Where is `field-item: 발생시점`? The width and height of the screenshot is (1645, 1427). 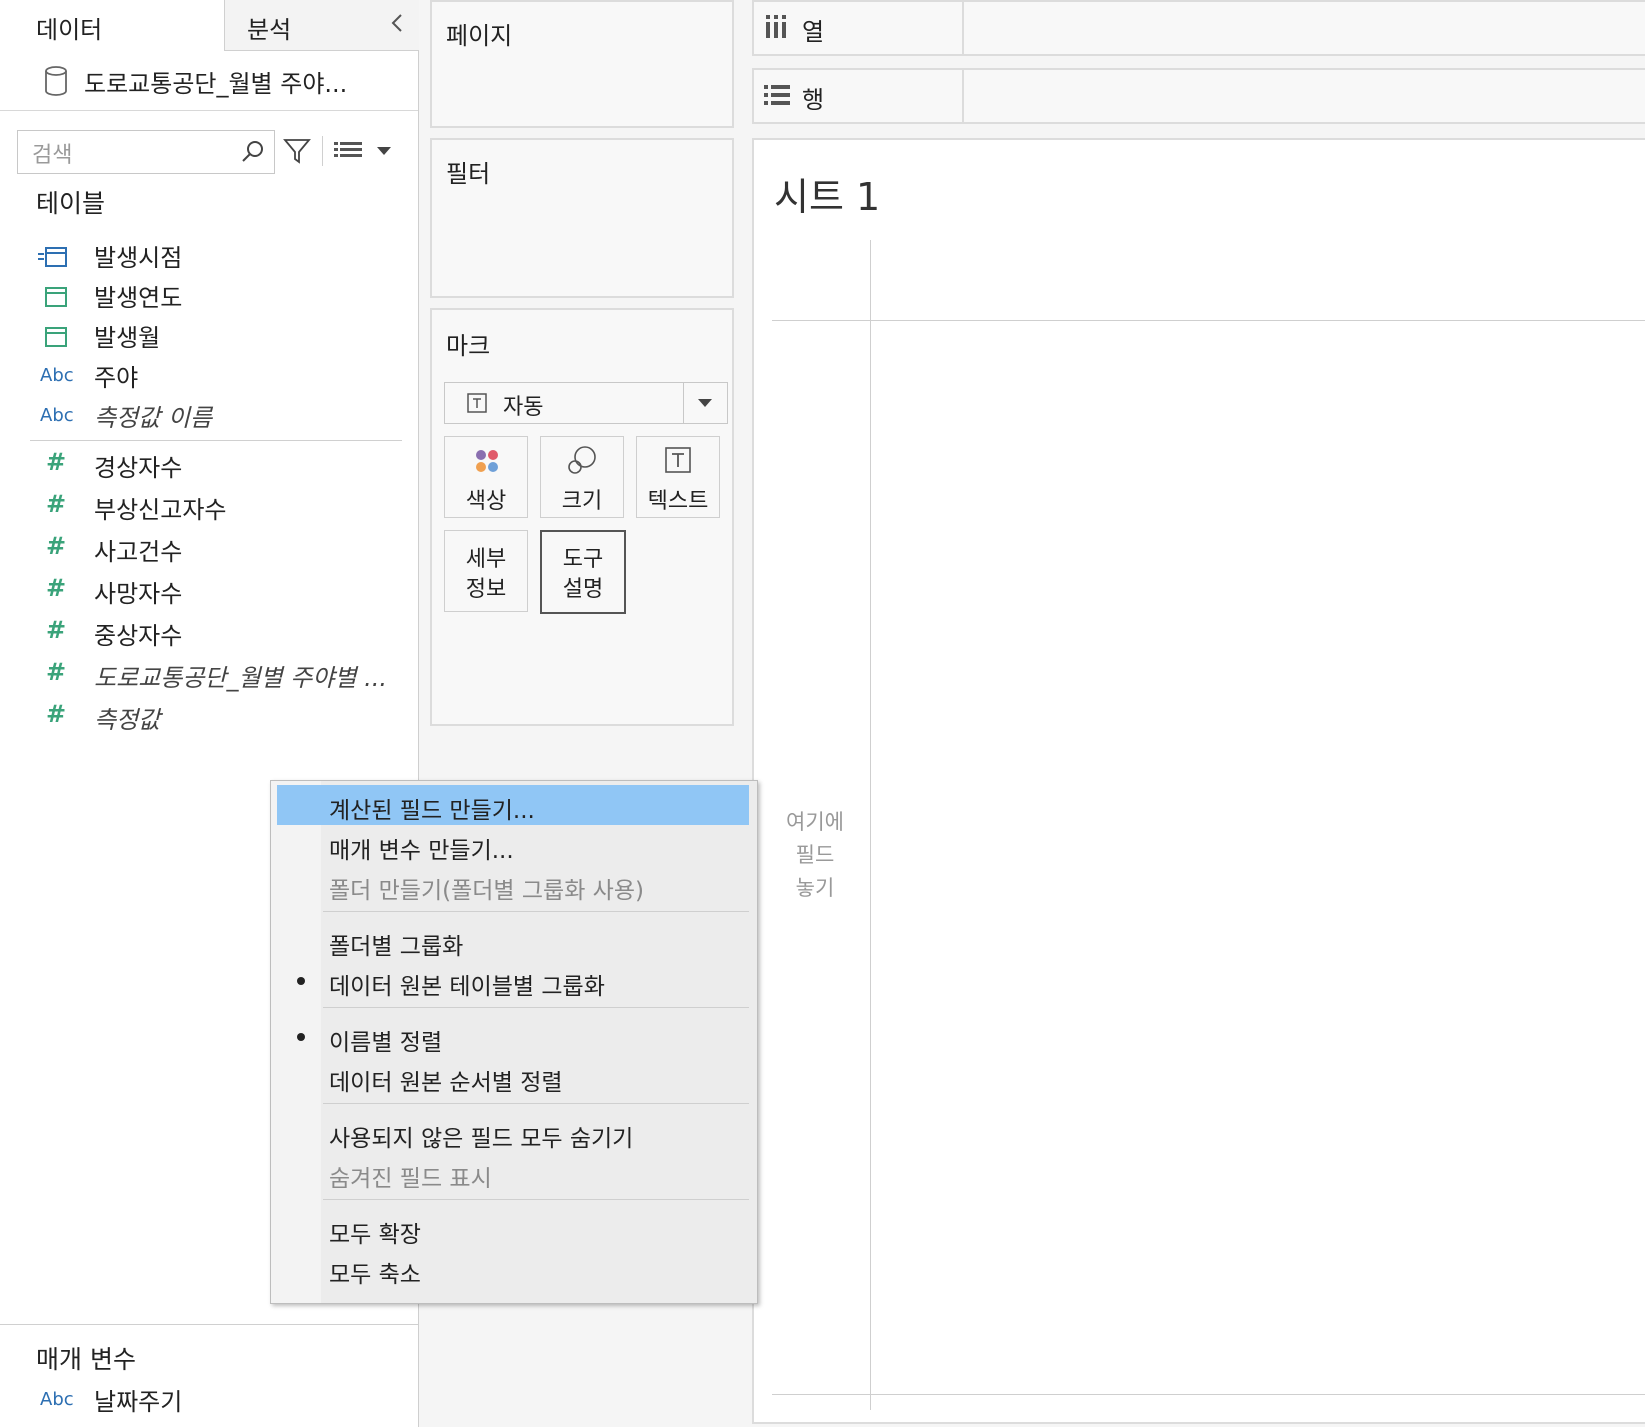
field-item: 발생시점 is located at coordinates (226, 256).